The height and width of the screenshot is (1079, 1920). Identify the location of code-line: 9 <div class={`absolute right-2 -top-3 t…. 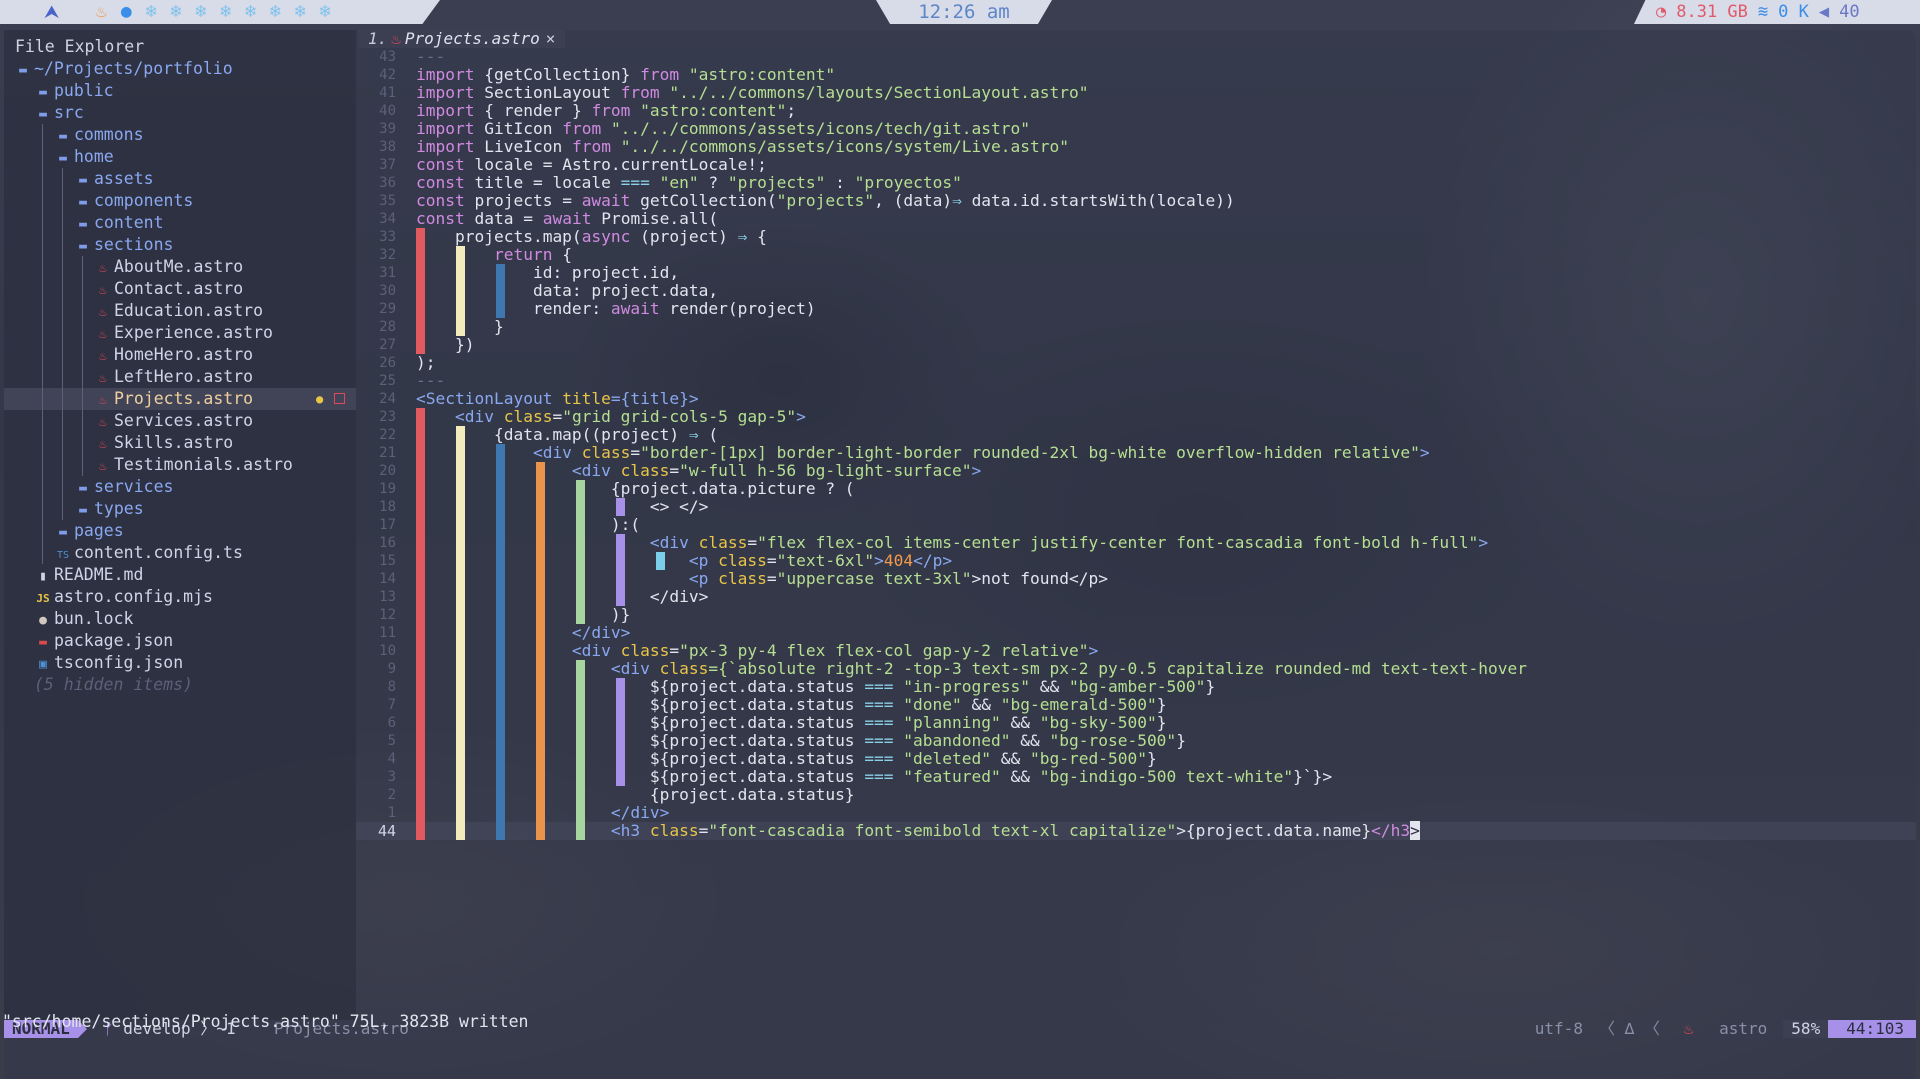
(1136, 669).